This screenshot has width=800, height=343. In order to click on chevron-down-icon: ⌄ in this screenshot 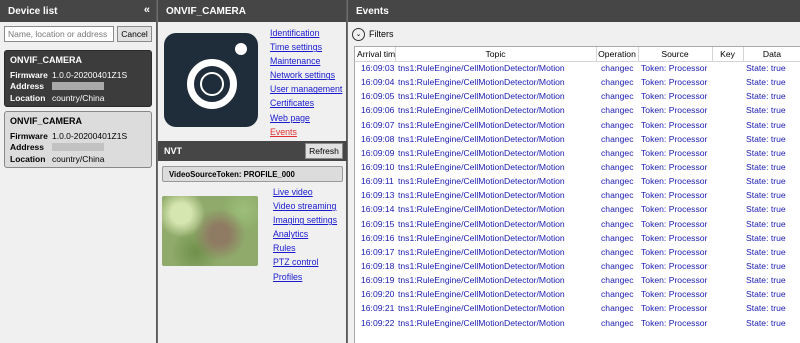, I will do `click(358, 34)`.